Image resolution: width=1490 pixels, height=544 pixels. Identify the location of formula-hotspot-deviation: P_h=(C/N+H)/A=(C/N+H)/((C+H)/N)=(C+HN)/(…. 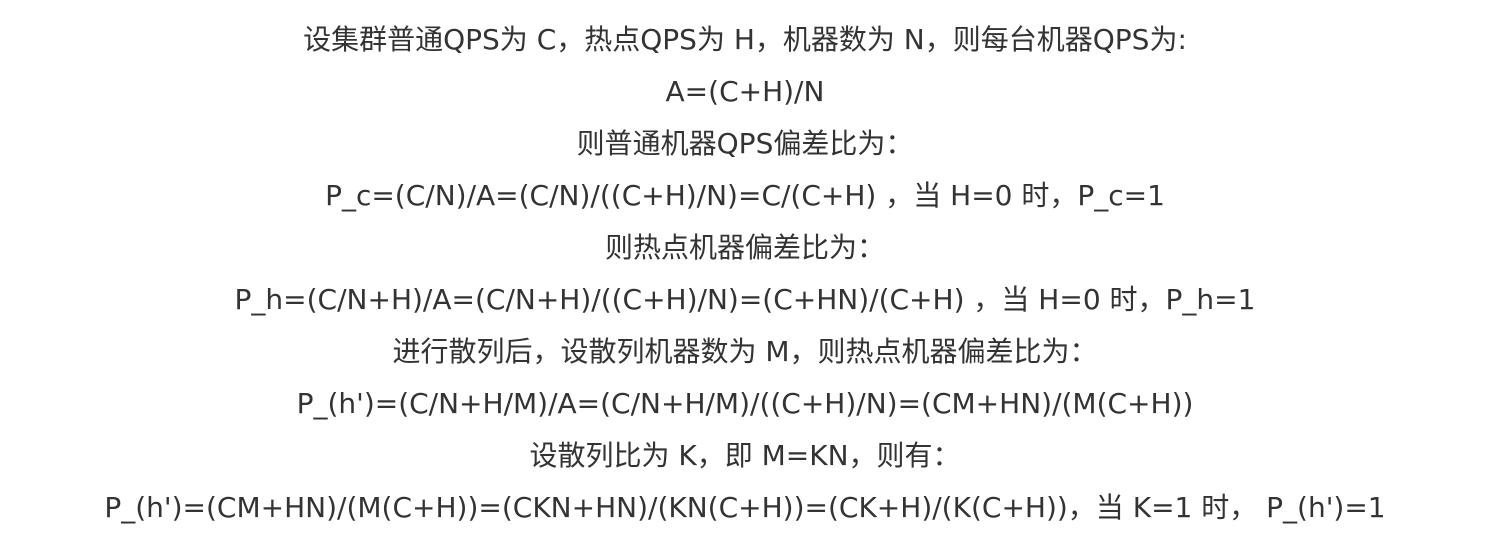
(745, 299).